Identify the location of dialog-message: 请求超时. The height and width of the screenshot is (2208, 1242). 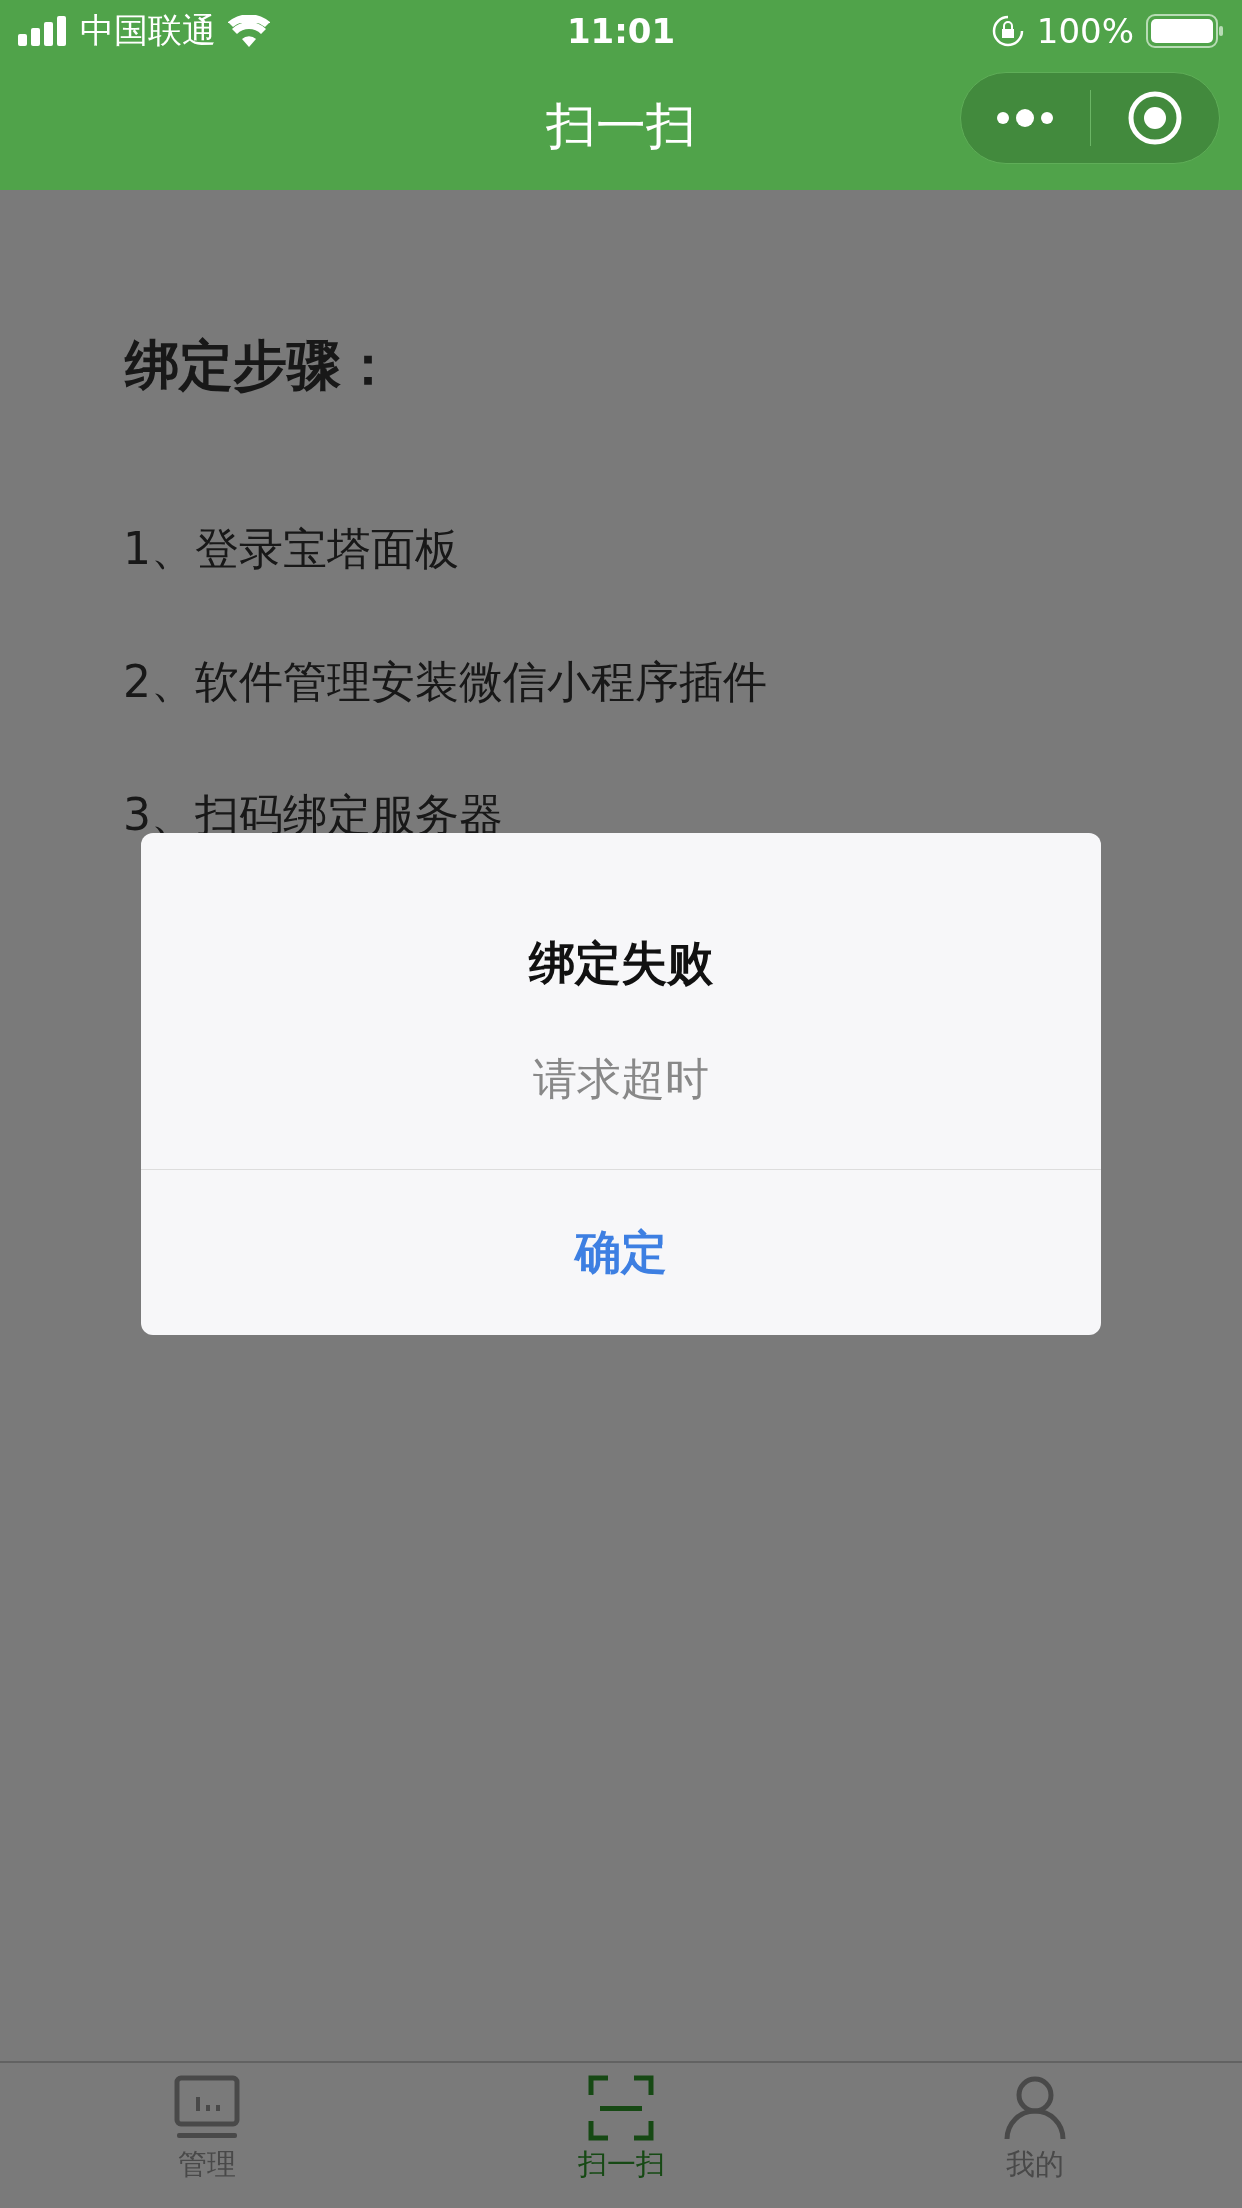
(621, 1079).